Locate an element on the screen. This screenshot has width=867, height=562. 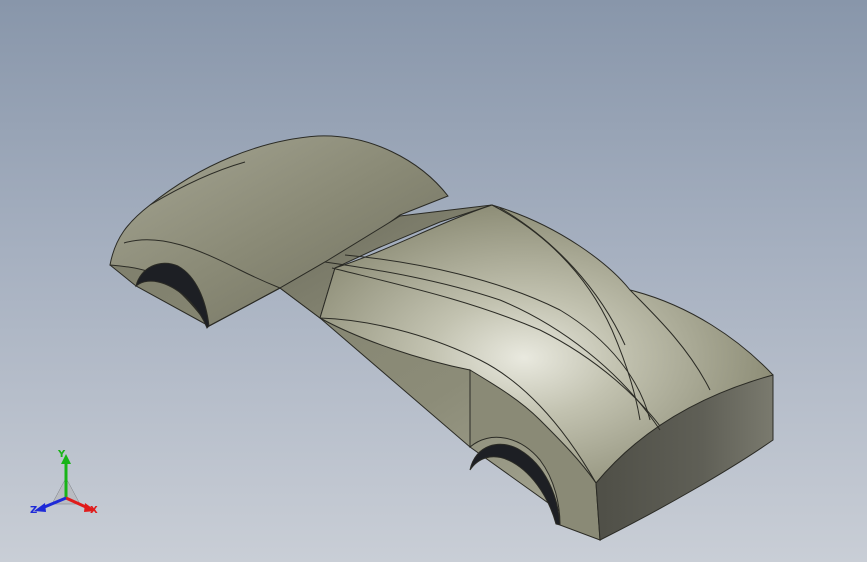
coordinate-triad: Y X Z is located at coordinates (66, 486).